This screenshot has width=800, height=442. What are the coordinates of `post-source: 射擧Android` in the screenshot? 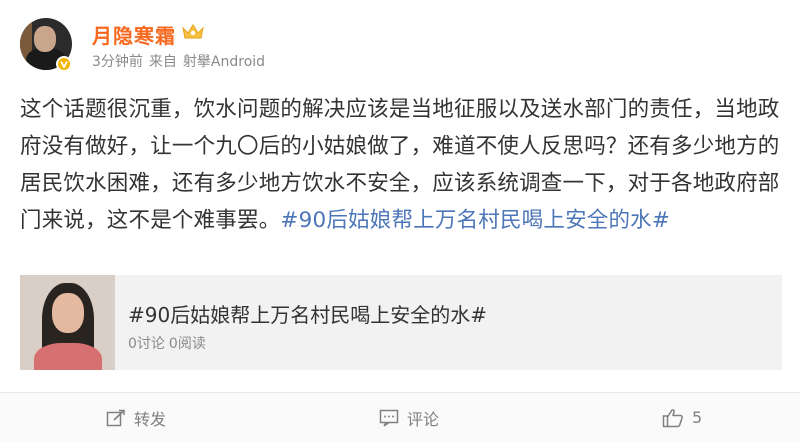 It's located at (224, 62).